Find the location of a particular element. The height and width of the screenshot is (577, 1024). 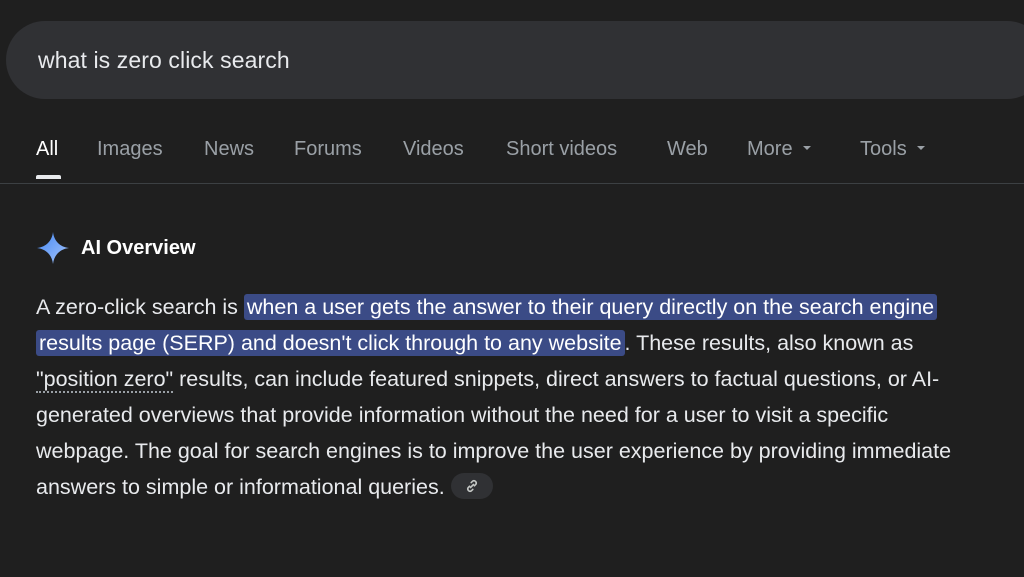

sparkle-icon is located at coordinates (53, 248).